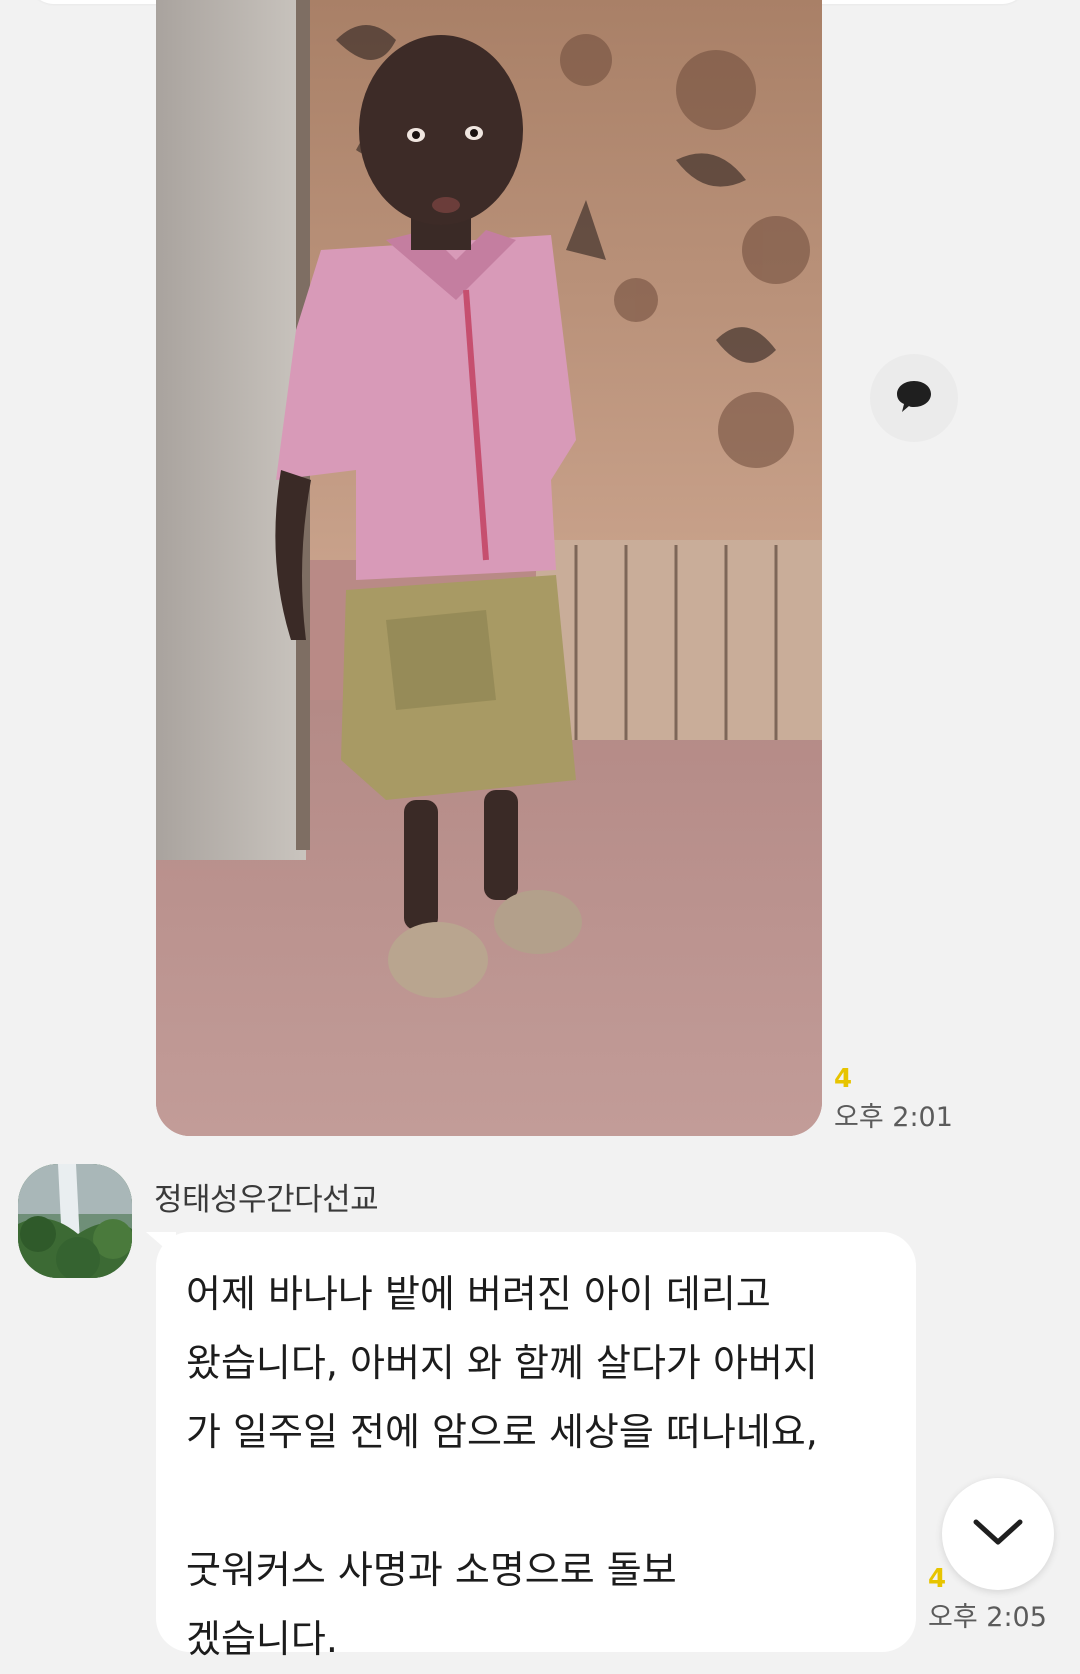 The image size is (1080, 1674). I want to click on chevron-down-icon, so click(998, 1534).